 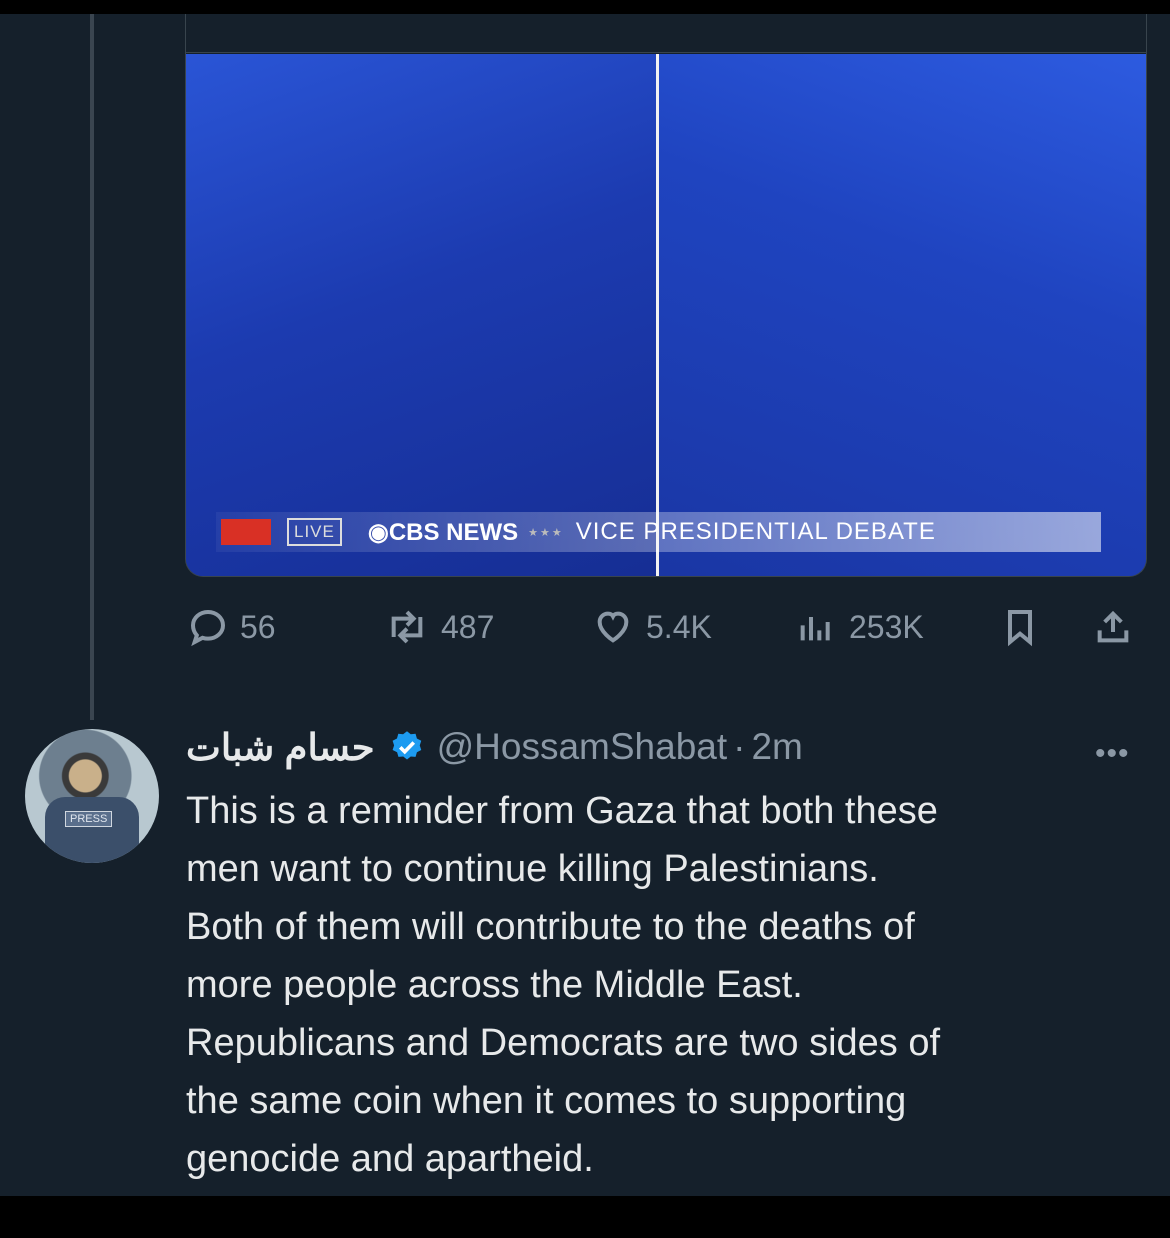 I want to click on bookmark-icon, so click(x=1020, y=628).